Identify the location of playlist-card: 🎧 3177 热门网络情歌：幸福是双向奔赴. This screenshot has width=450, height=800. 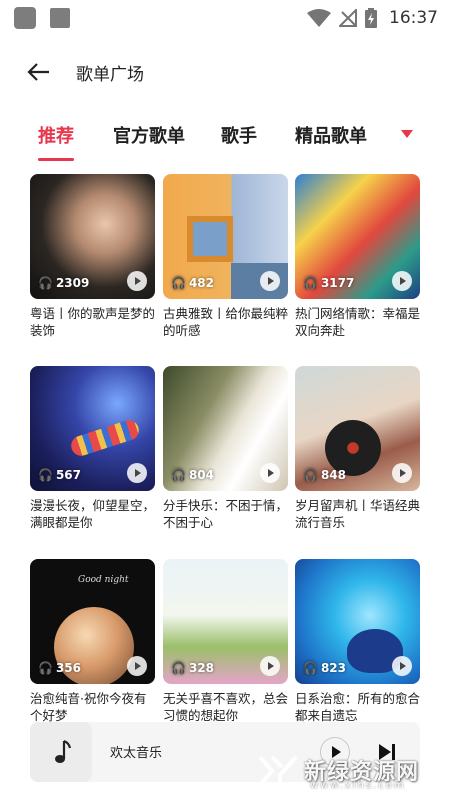
(357, 256).